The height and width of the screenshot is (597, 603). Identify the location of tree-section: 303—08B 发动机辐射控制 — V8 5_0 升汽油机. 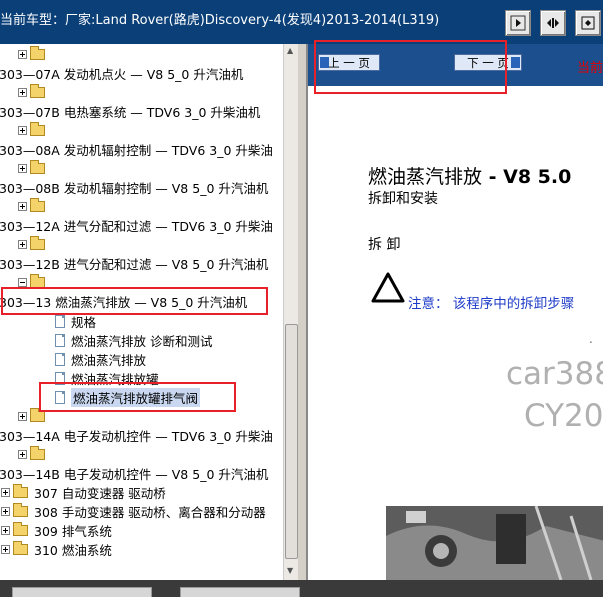
(134, 187).